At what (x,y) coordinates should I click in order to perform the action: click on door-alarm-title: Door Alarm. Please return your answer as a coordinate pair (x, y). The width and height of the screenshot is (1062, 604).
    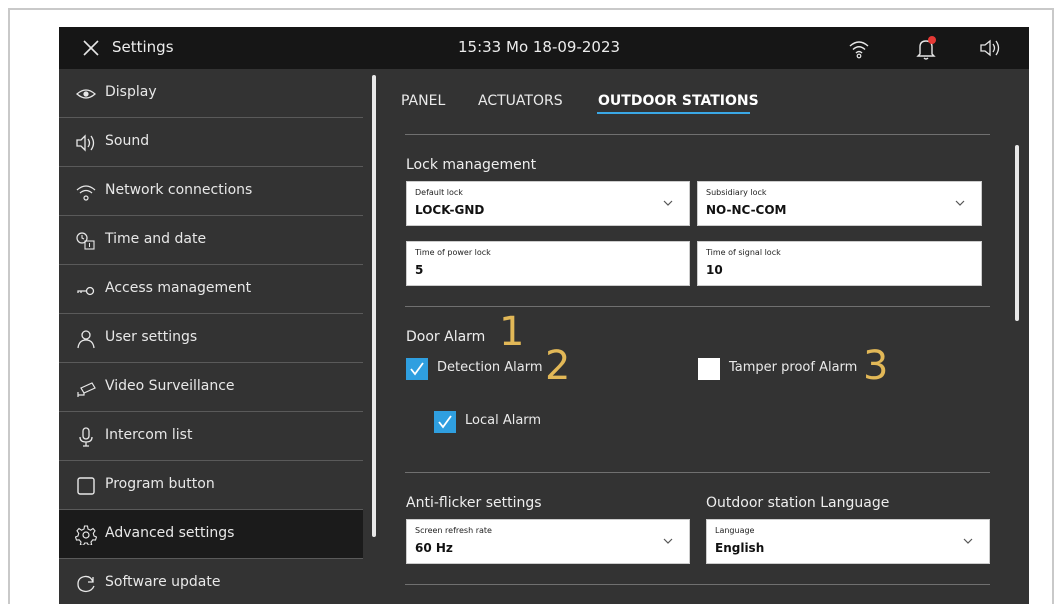
    Looking at the image, I should click on (446, 337).